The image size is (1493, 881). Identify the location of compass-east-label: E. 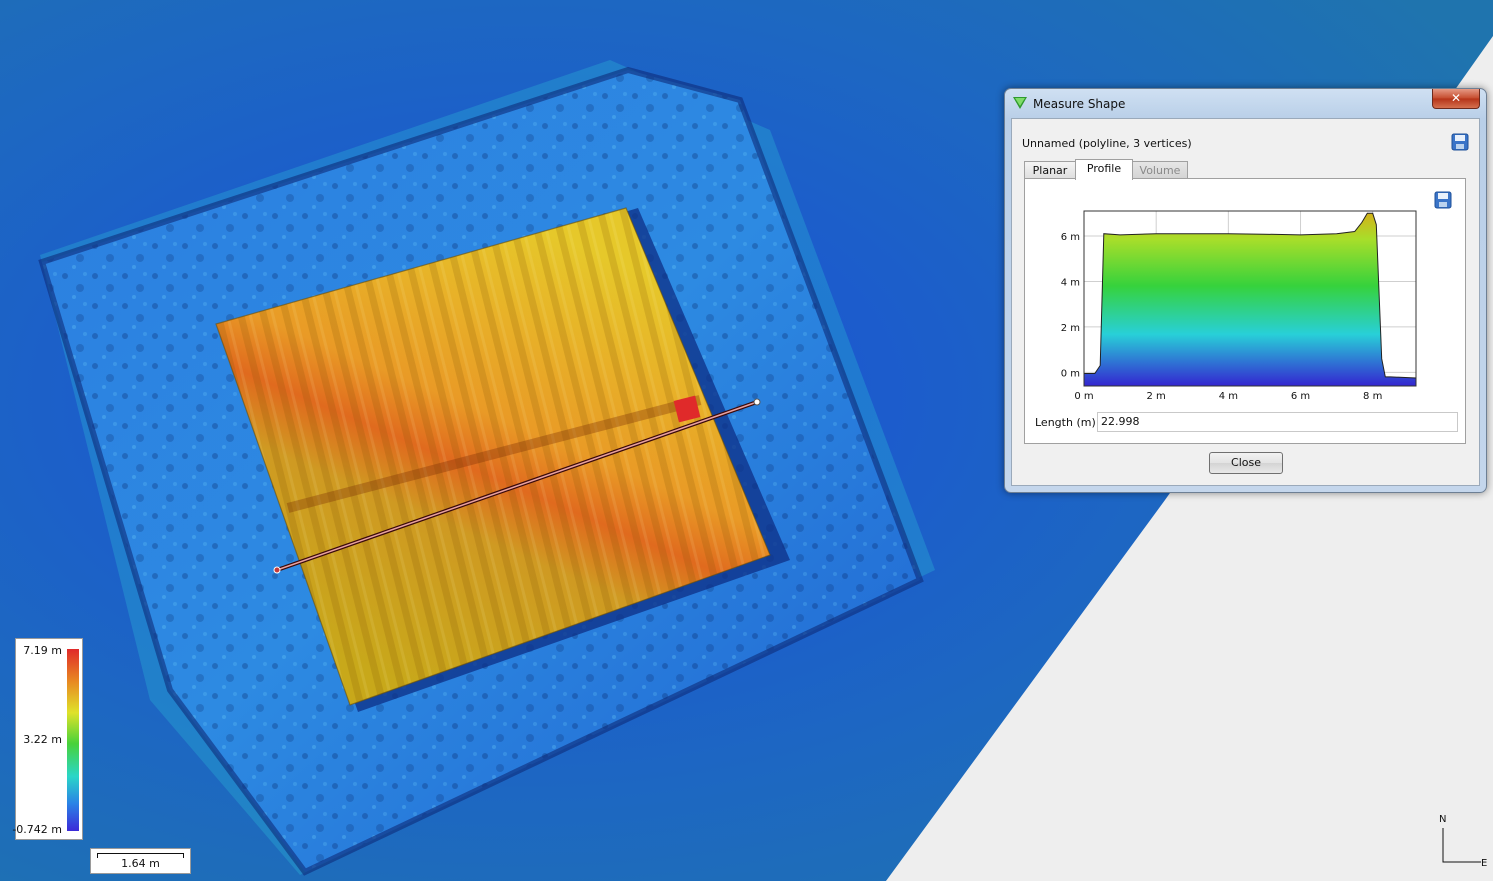
(1484, 863).